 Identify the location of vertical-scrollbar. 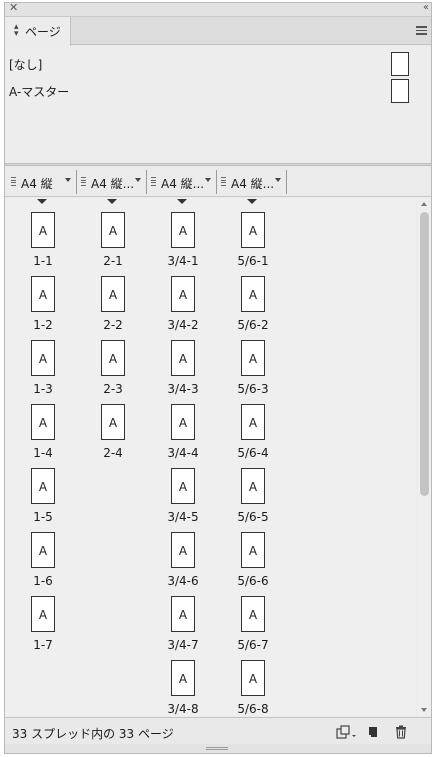
(424, 457).